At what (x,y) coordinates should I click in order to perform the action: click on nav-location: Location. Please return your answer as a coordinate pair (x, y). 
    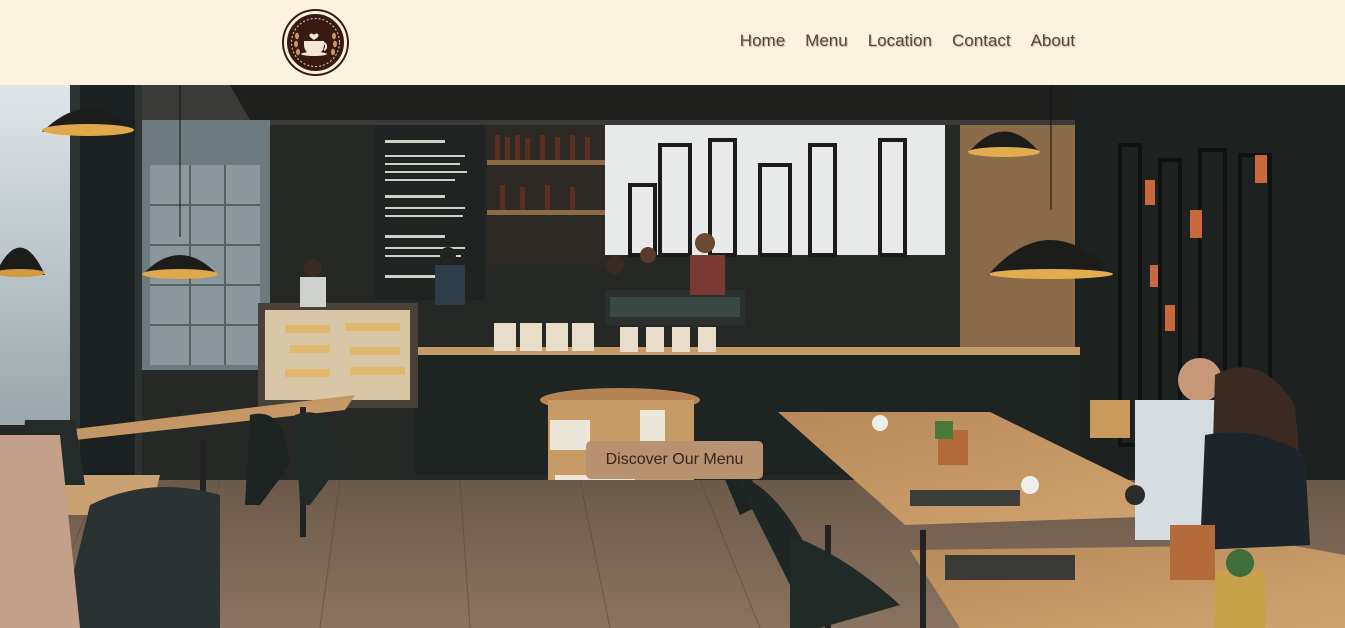
    Looking at the image, I should click on (900, 41).